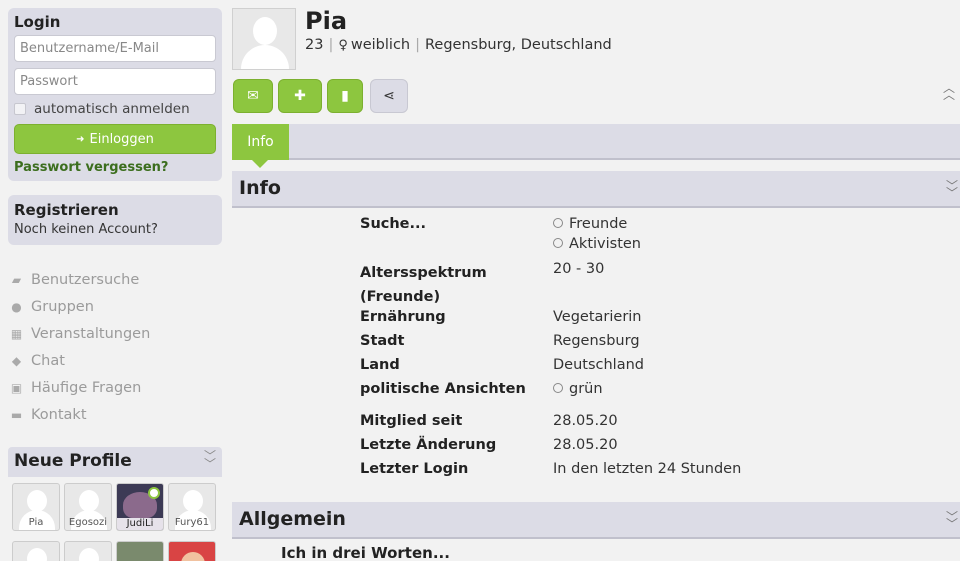 The width and height of the screenshot is (960, 561). I want to click on sidebar-item-contact: ▬ Kontakt, so click(79, 414).